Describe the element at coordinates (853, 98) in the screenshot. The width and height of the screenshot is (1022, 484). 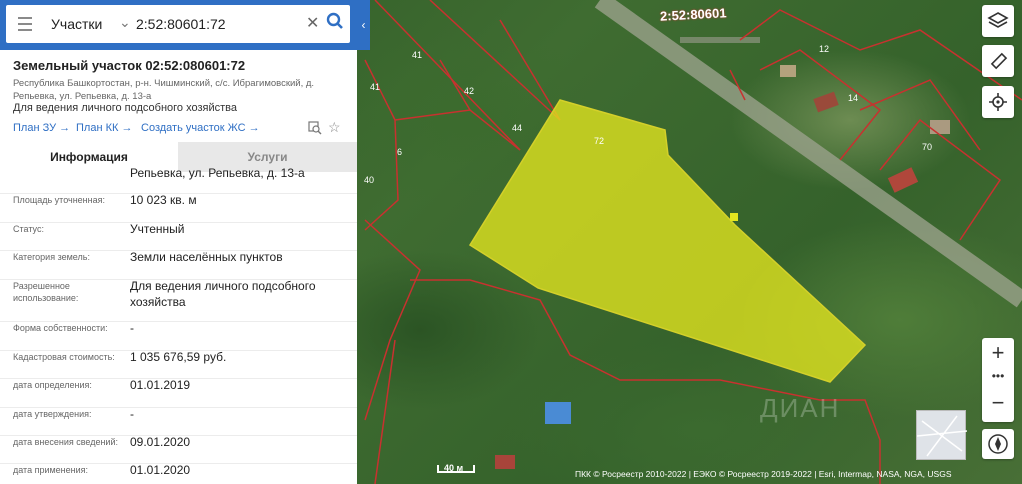
I see `plot-number-label: 14` at that location.